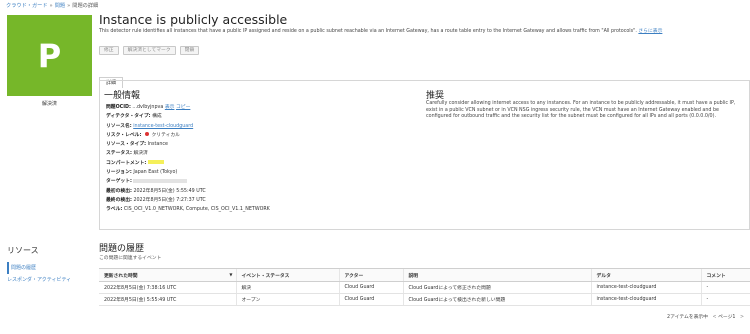 This screenshot has width=750, height=334. Describe the element at coordinates (230, 274) in the screenshot. I see `sort-icon: ▼` at that location.